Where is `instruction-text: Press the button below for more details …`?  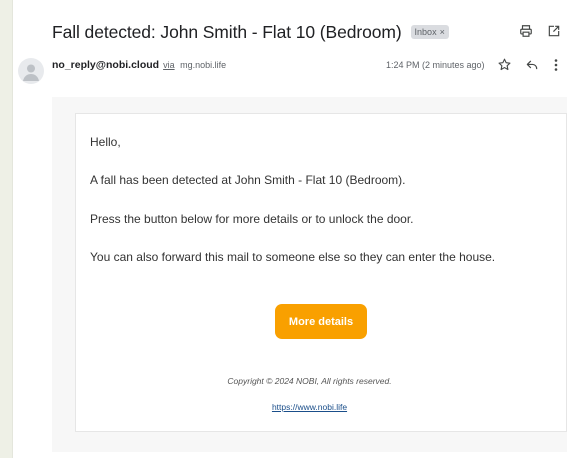 instruction-text: Press the button below for more details … is located at coordinates (252, 219).